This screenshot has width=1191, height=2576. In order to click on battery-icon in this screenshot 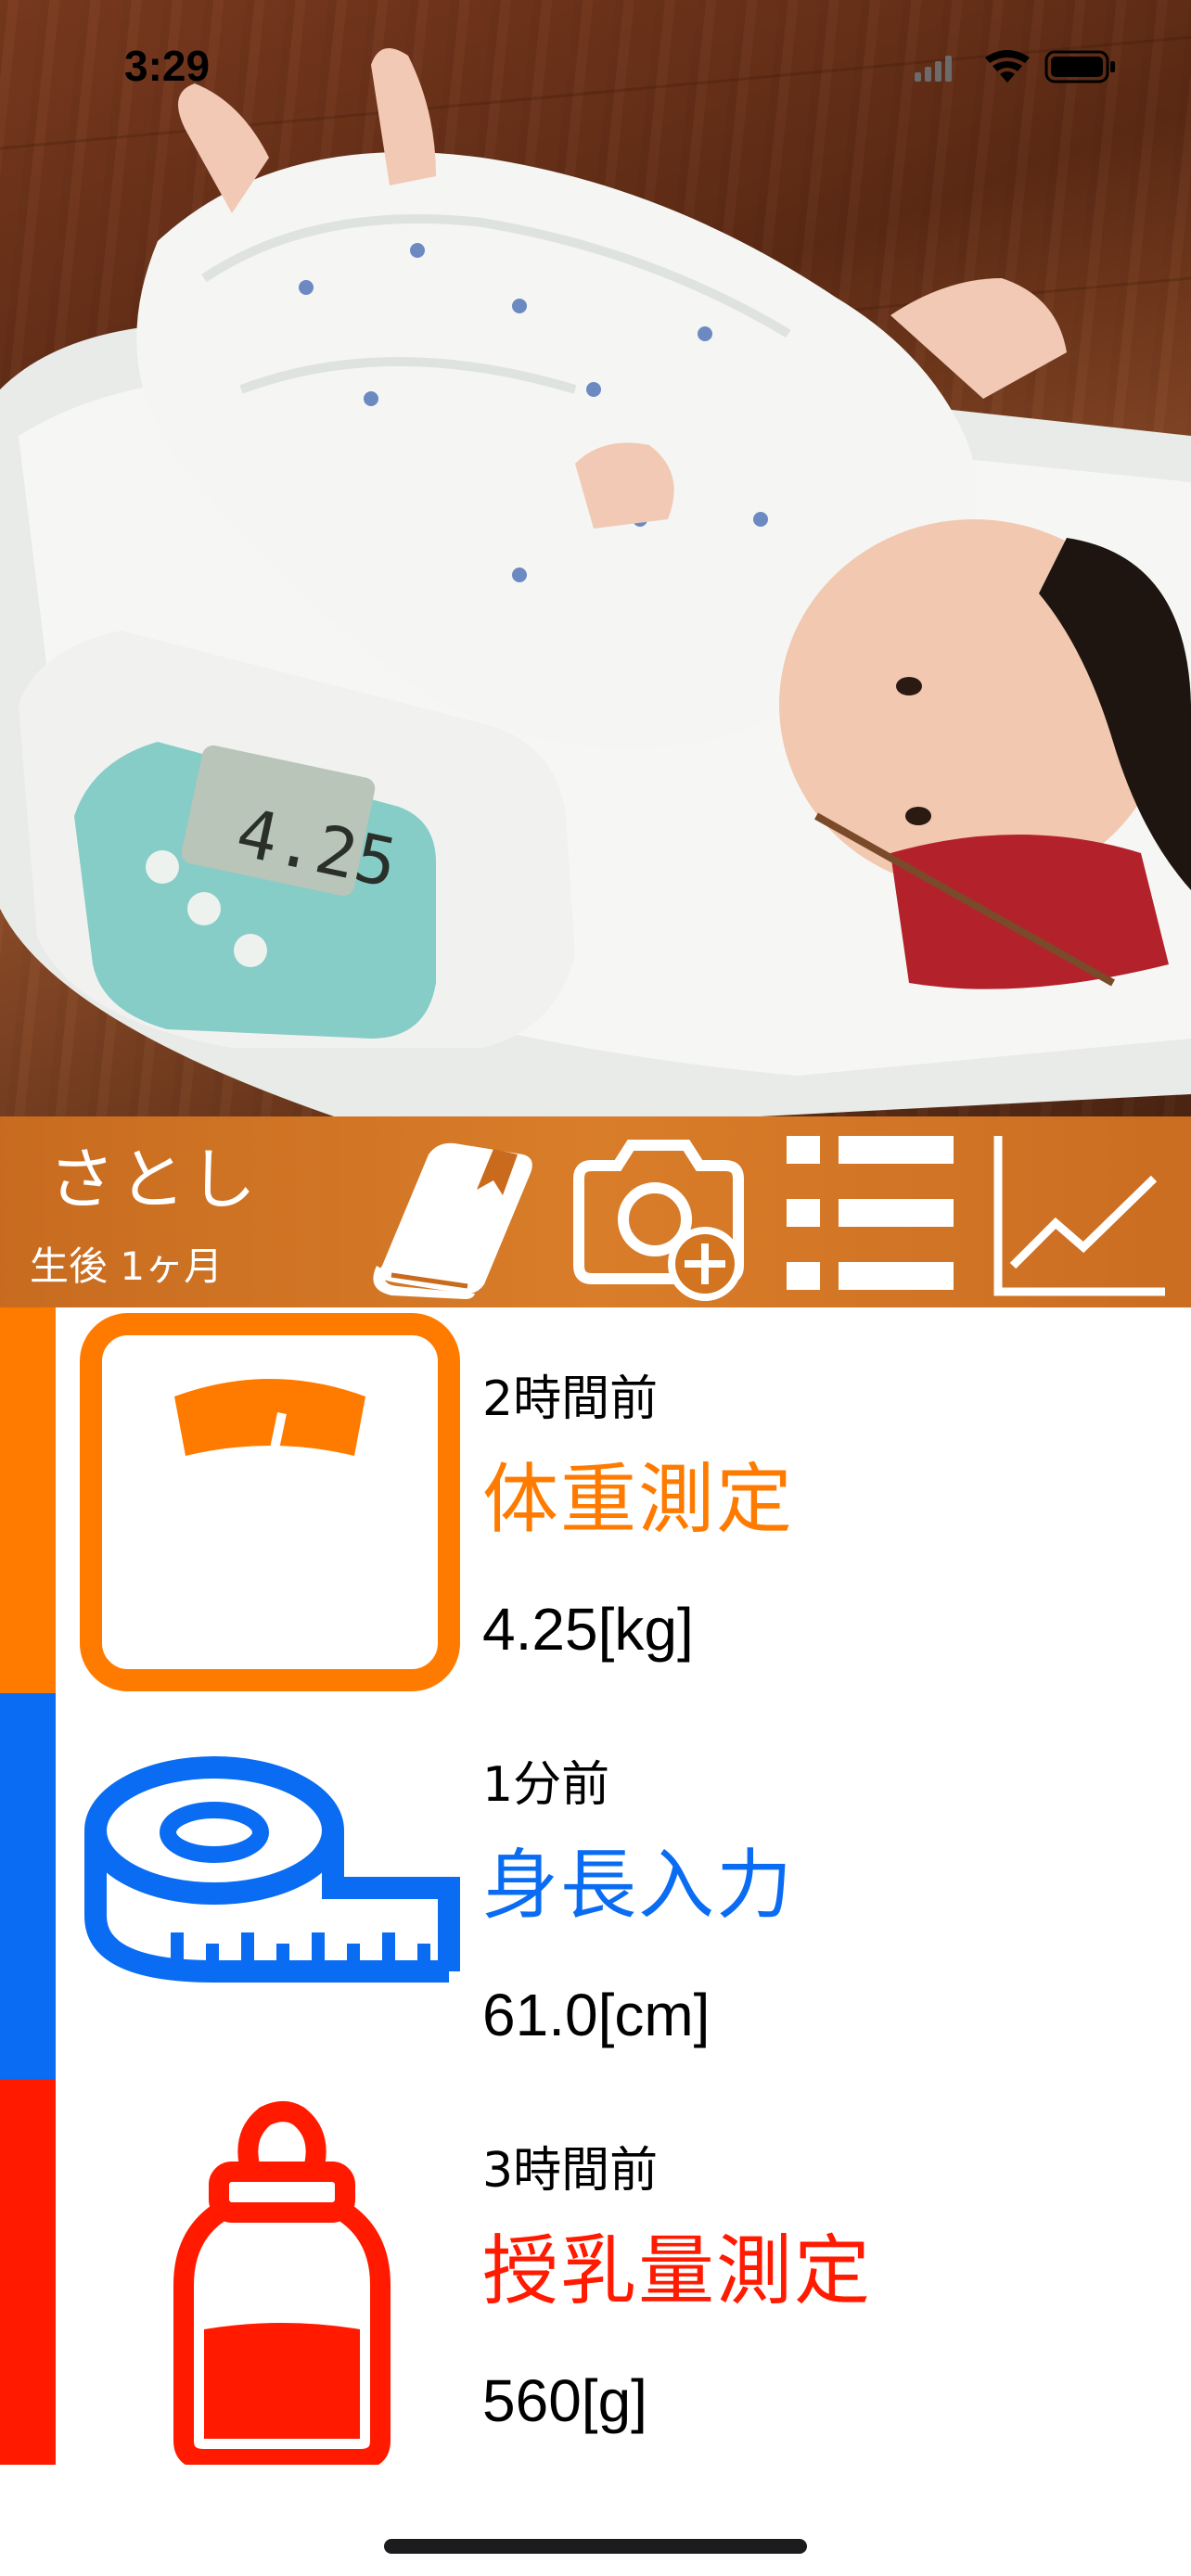, I will do `click(1079, 66)`.